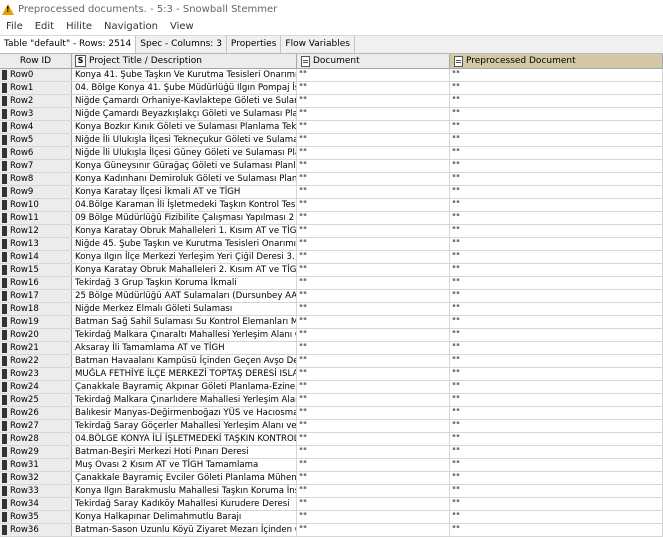  Describe the element at coordinates (36, 127) in the screenshot. I see `row-id-cell: Row4` at that location.